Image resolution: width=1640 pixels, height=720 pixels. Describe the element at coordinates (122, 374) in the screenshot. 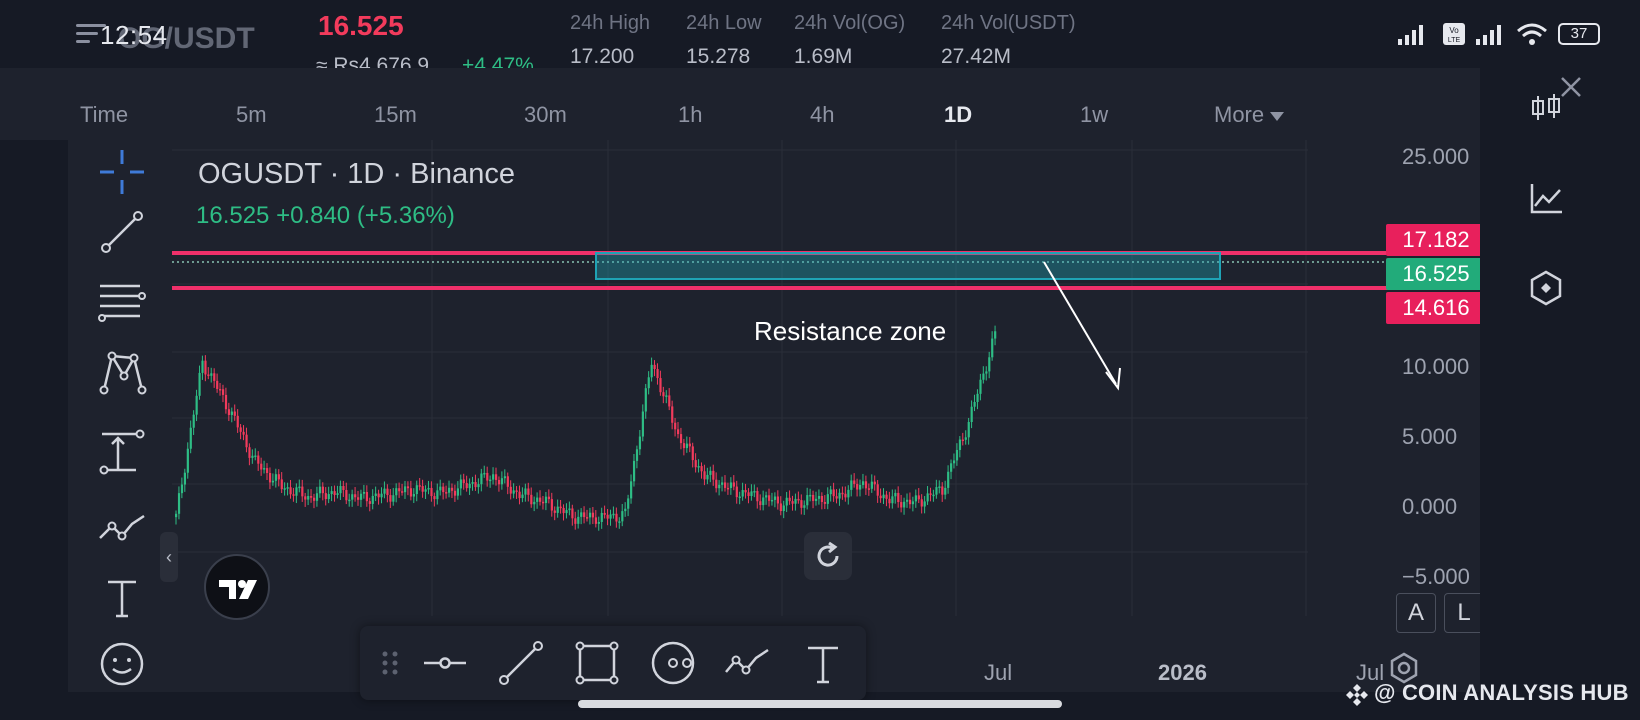

I see `pattern-tool-icon` at that location.